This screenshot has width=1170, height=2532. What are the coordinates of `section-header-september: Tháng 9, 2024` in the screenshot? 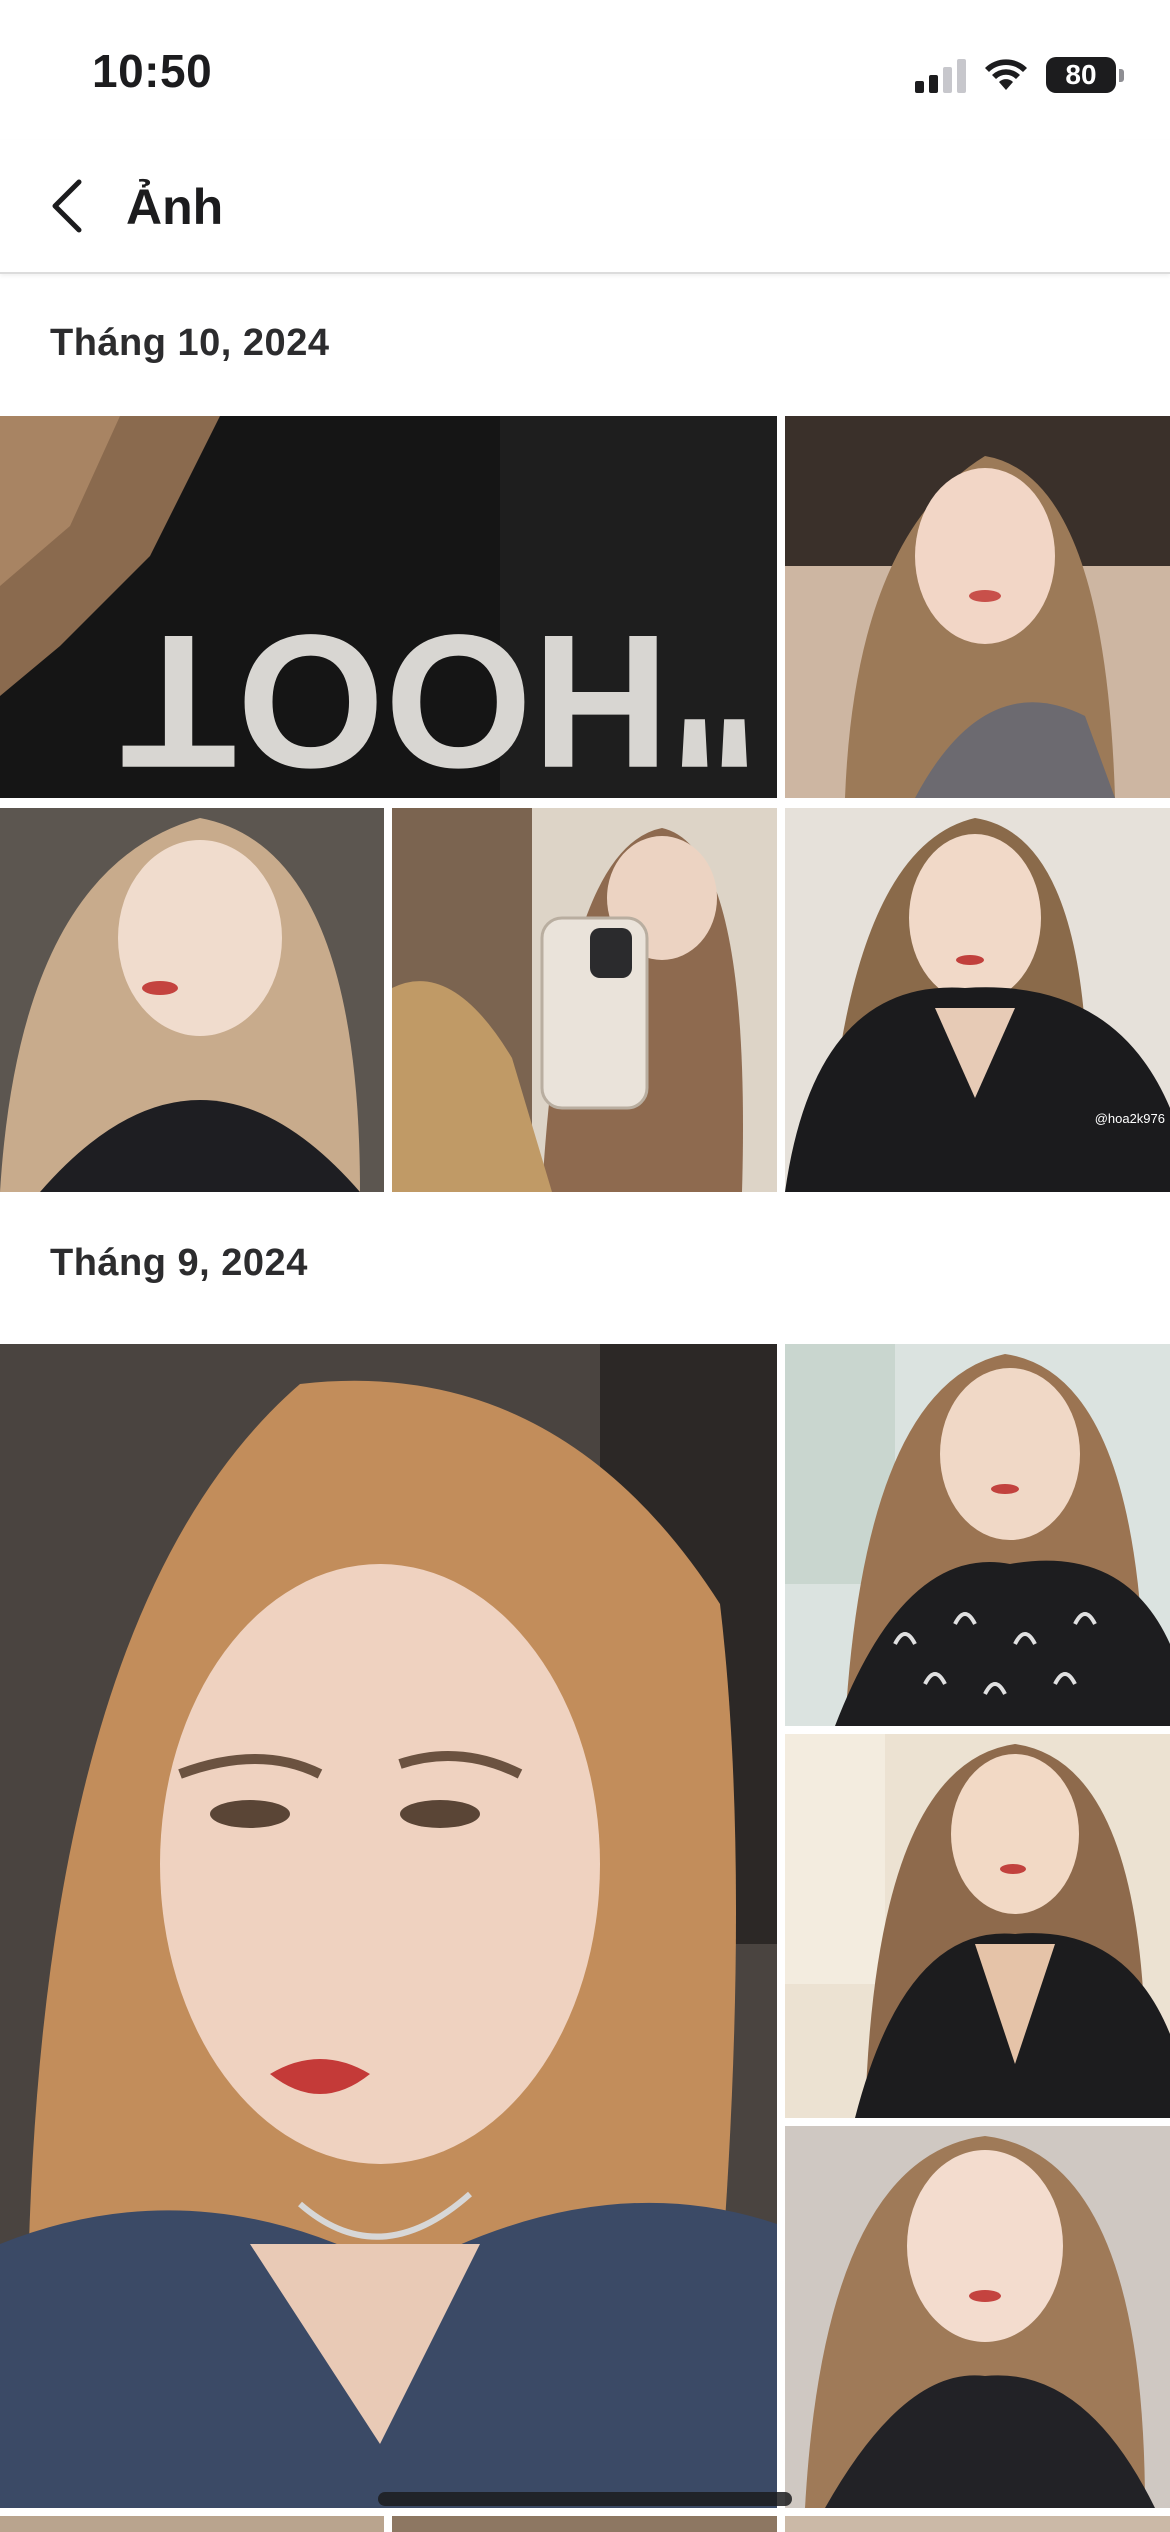 It's located at (179, 1263).